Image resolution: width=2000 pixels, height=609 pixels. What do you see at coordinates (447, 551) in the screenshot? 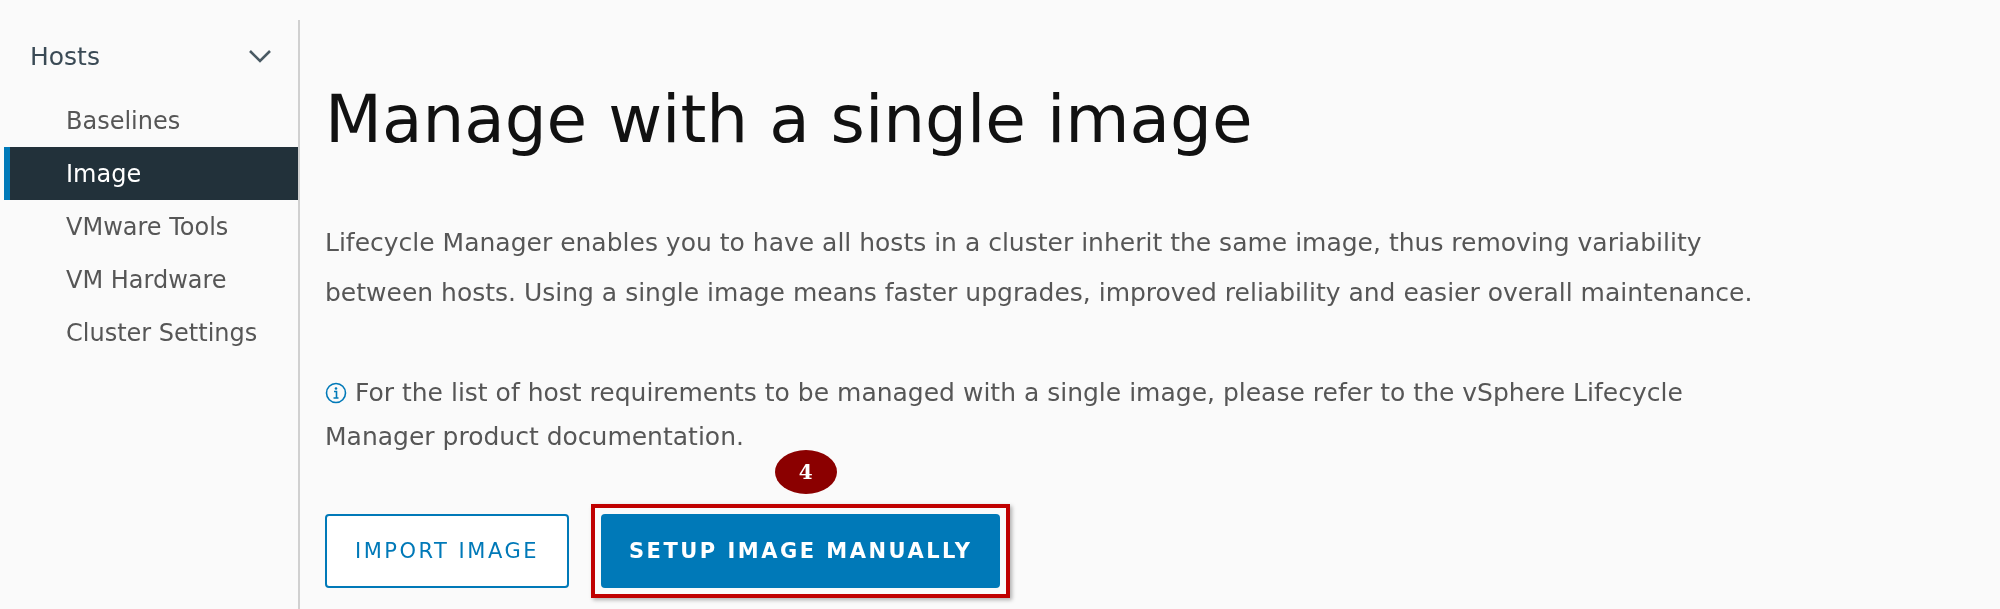
I see `import-button: IMPORT IMAGE` at bounding box center [447, 551].